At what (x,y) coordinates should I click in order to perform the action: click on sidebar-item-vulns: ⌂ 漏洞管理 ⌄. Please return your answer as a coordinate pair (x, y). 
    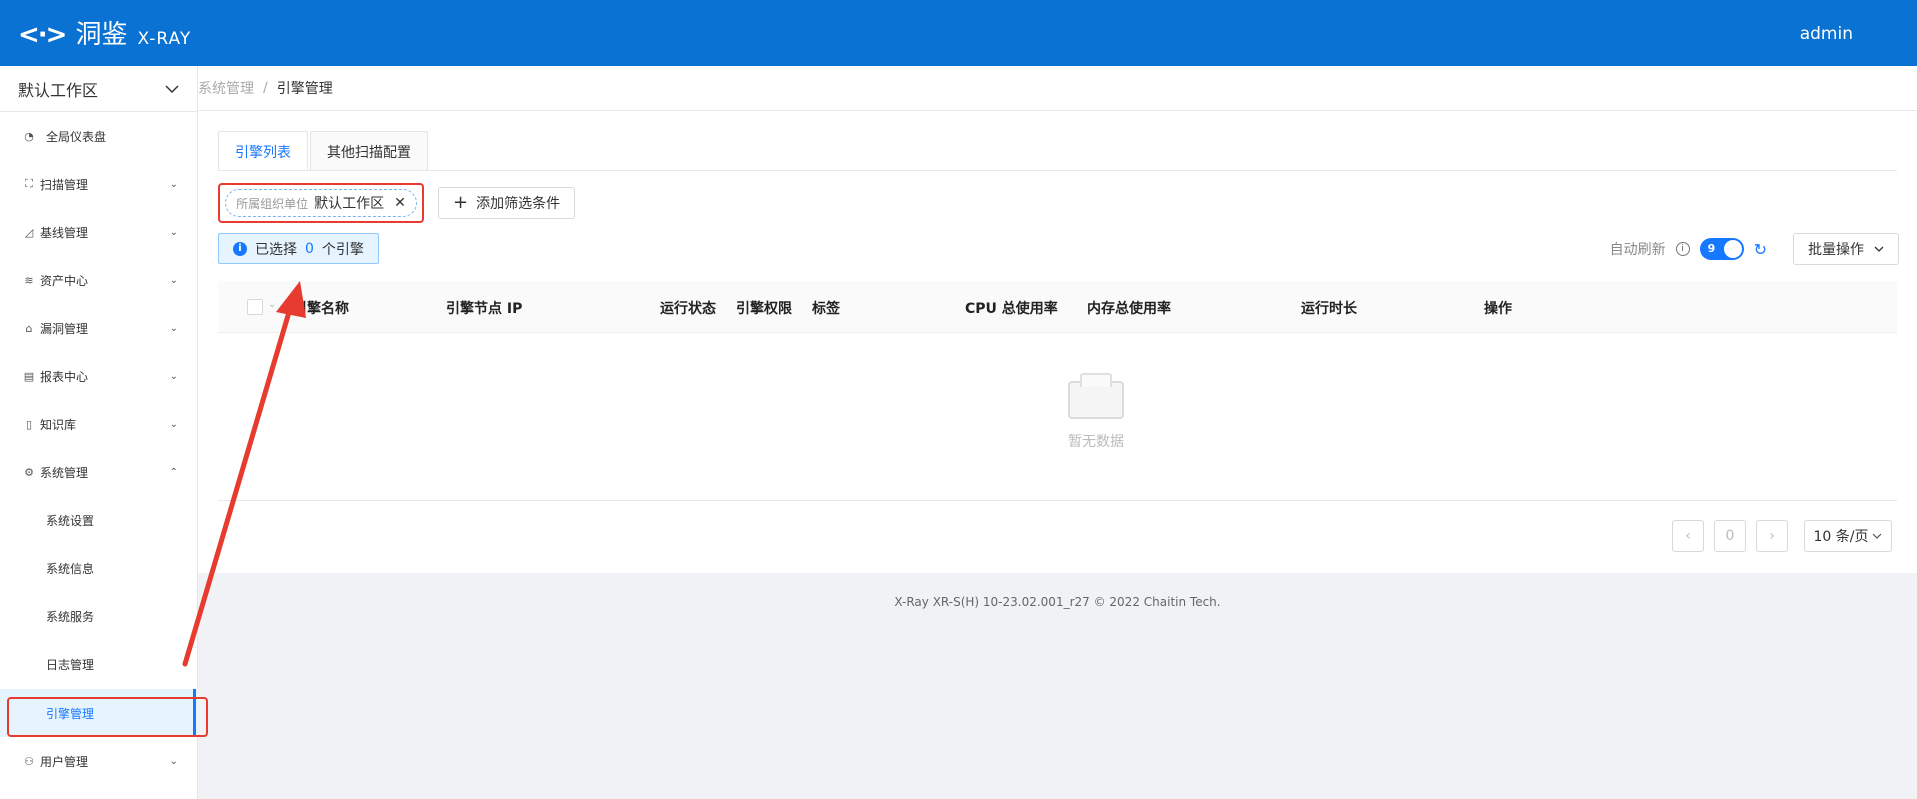
    Looking at the image, I should click on (99, 328).